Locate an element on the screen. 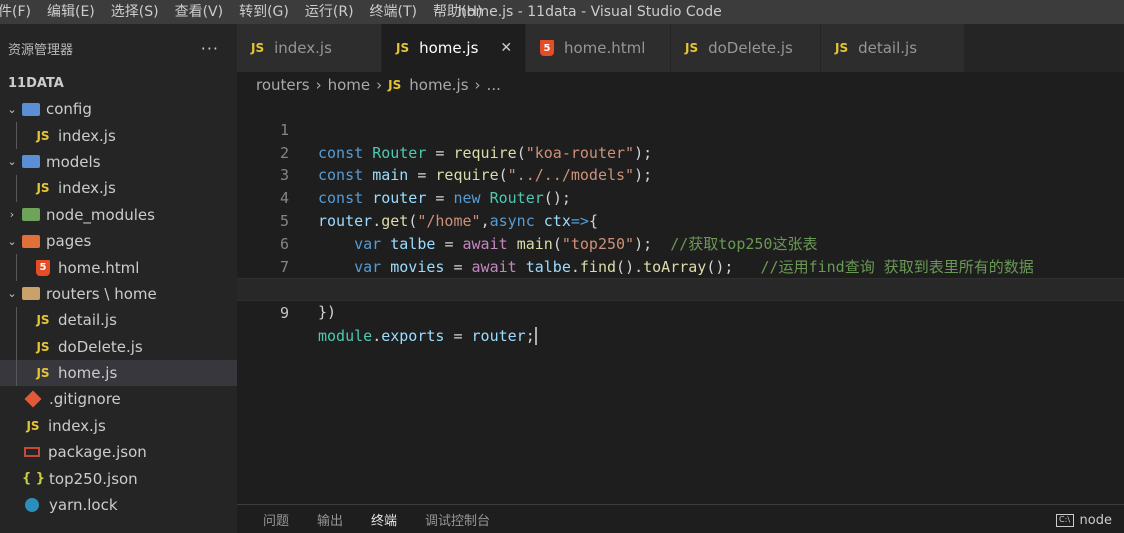 The image size is (1124, 533). code-line: 4 router.get("/home",async ctx=>{ is located at coordinates (680, 197).